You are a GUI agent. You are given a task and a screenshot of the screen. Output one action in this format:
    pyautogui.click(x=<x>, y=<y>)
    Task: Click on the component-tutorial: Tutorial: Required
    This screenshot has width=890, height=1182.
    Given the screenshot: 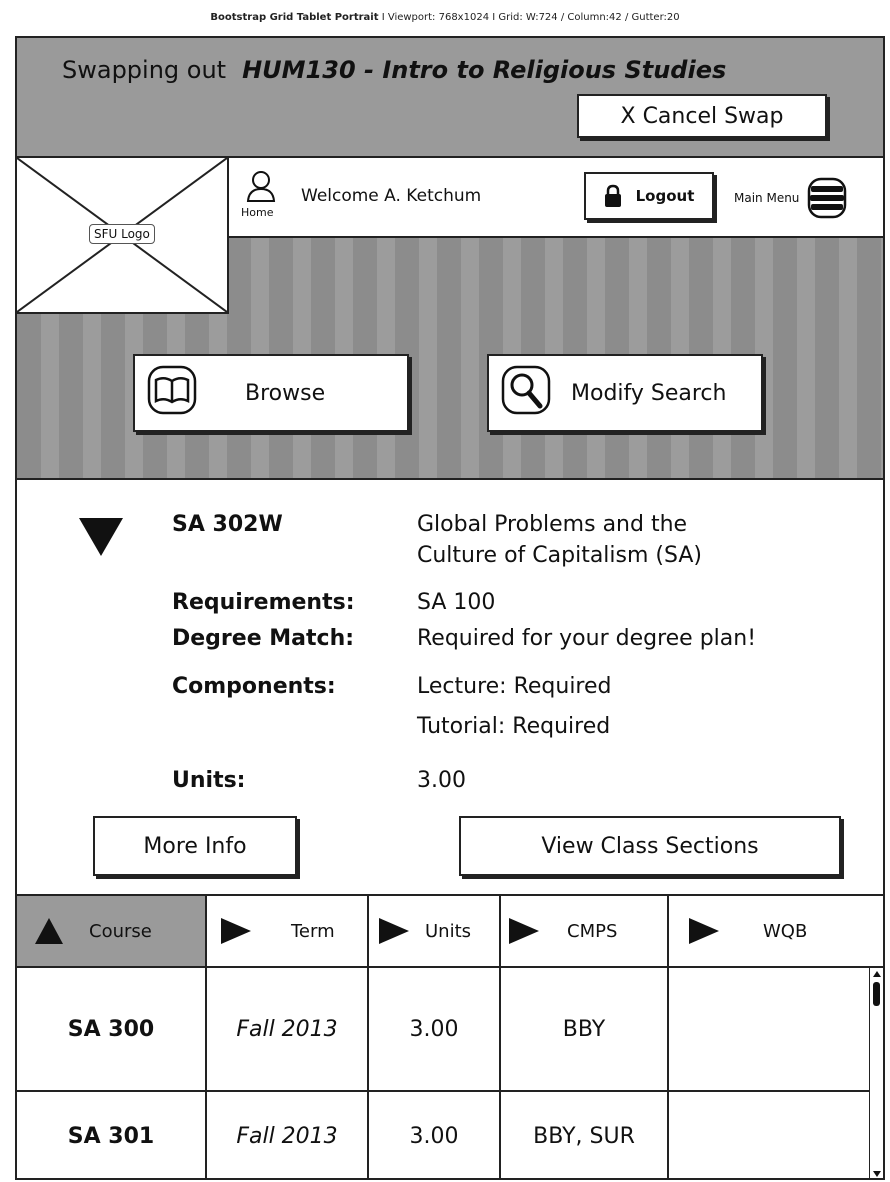 What is the action you would take?
    pyautogui.click(x=514, y=726)
    